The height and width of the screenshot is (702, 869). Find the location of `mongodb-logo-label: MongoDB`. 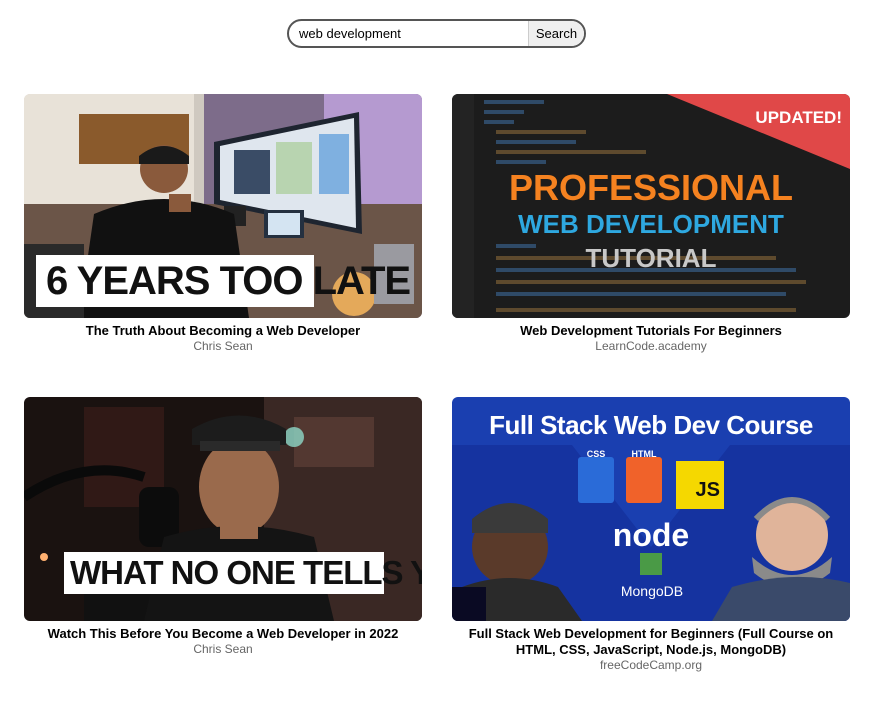

mongodb-logo-label: MongoDB is located at coordinates (652, 591).